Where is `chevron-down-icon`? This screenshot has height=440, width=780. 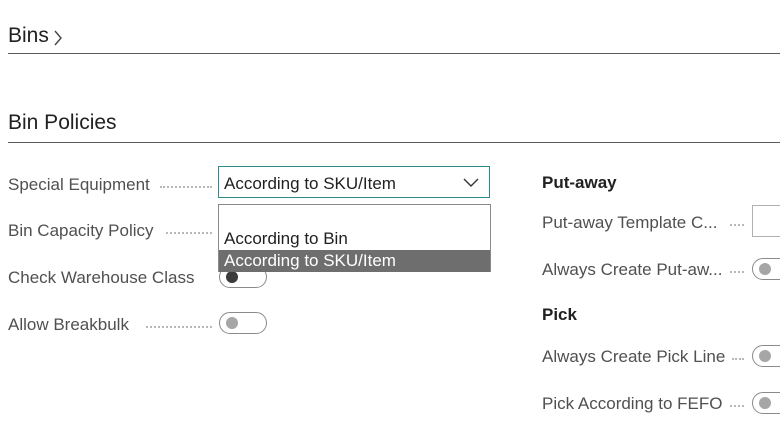 chevron-down-icon is located at coordinates (471, 182).